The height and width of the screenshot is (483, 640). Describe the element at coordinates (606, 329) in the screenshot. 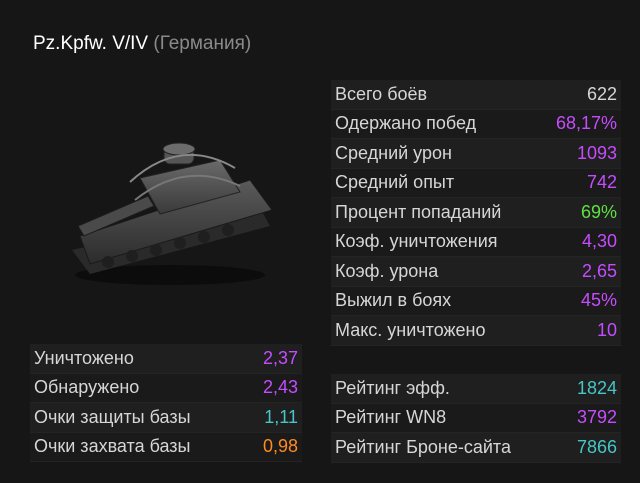

I see `stat-value: 10` at that location.